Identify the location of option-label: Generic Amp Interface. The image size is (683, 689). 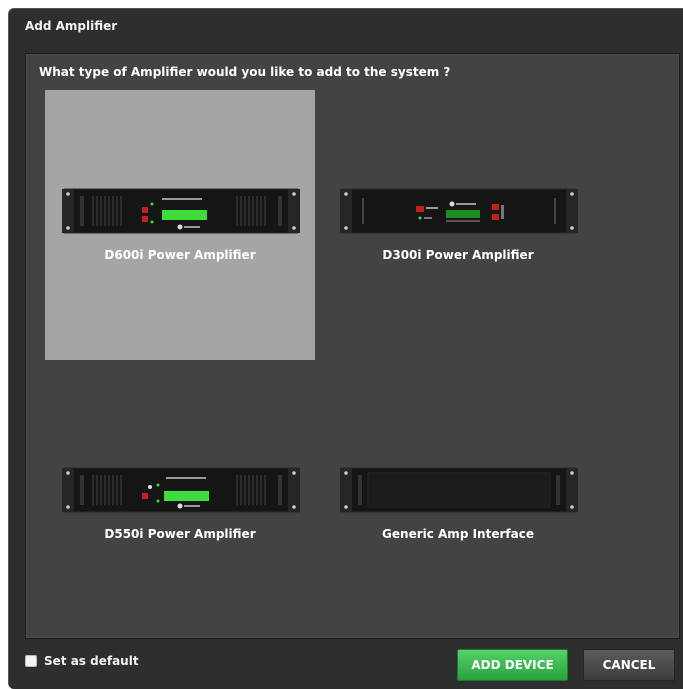
(458, 534).